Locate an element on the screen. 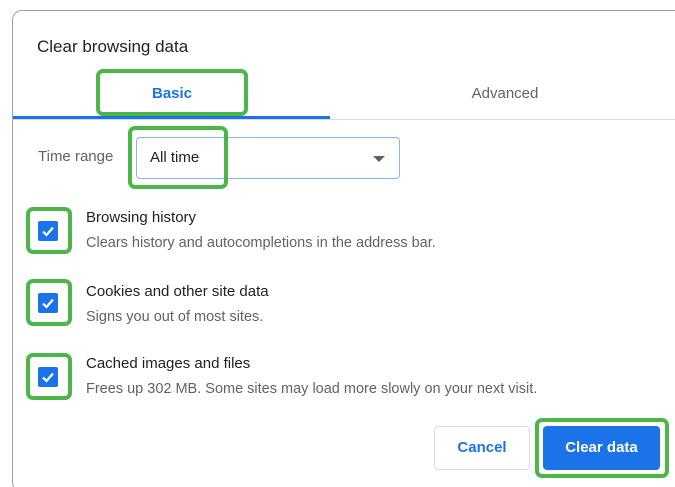 The image size is (675, 487). dialog-title: Clear browsing data is located at coordinates (113, 46).